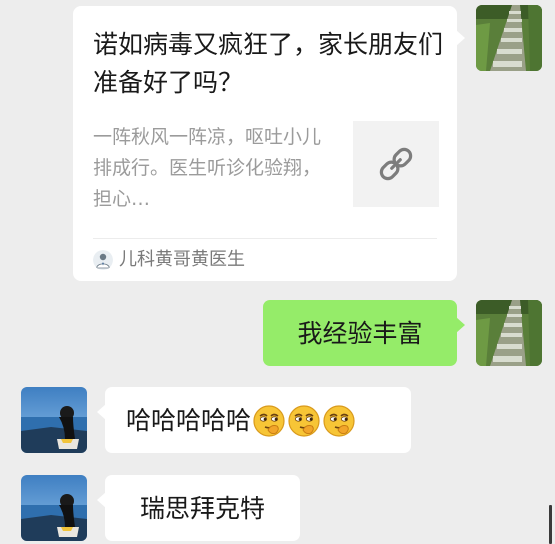 This screenshot has width=555, height=544. Describe the element at coordinates (360, 333) in the screenshot. I see `message-text: 我经验丰富` at that location.